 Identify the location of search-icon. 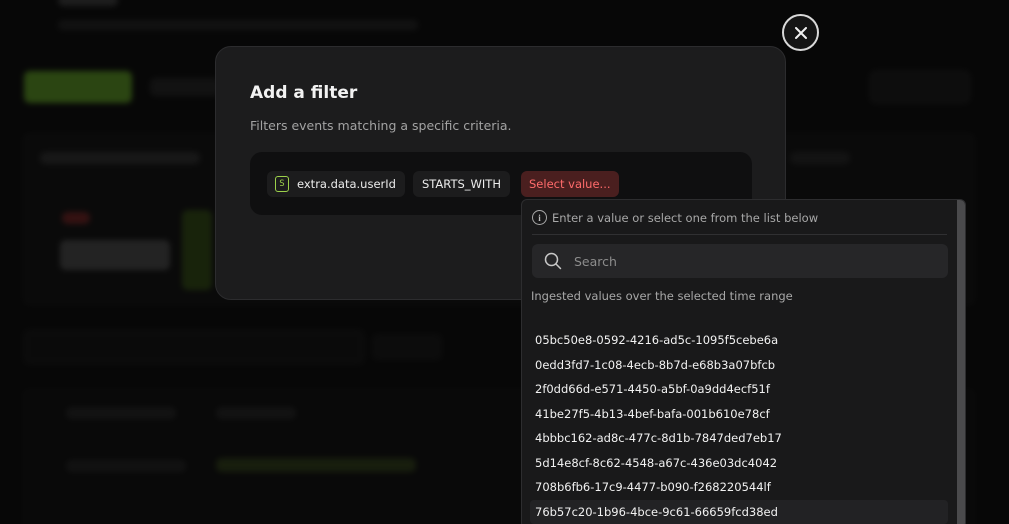
(553, 261).